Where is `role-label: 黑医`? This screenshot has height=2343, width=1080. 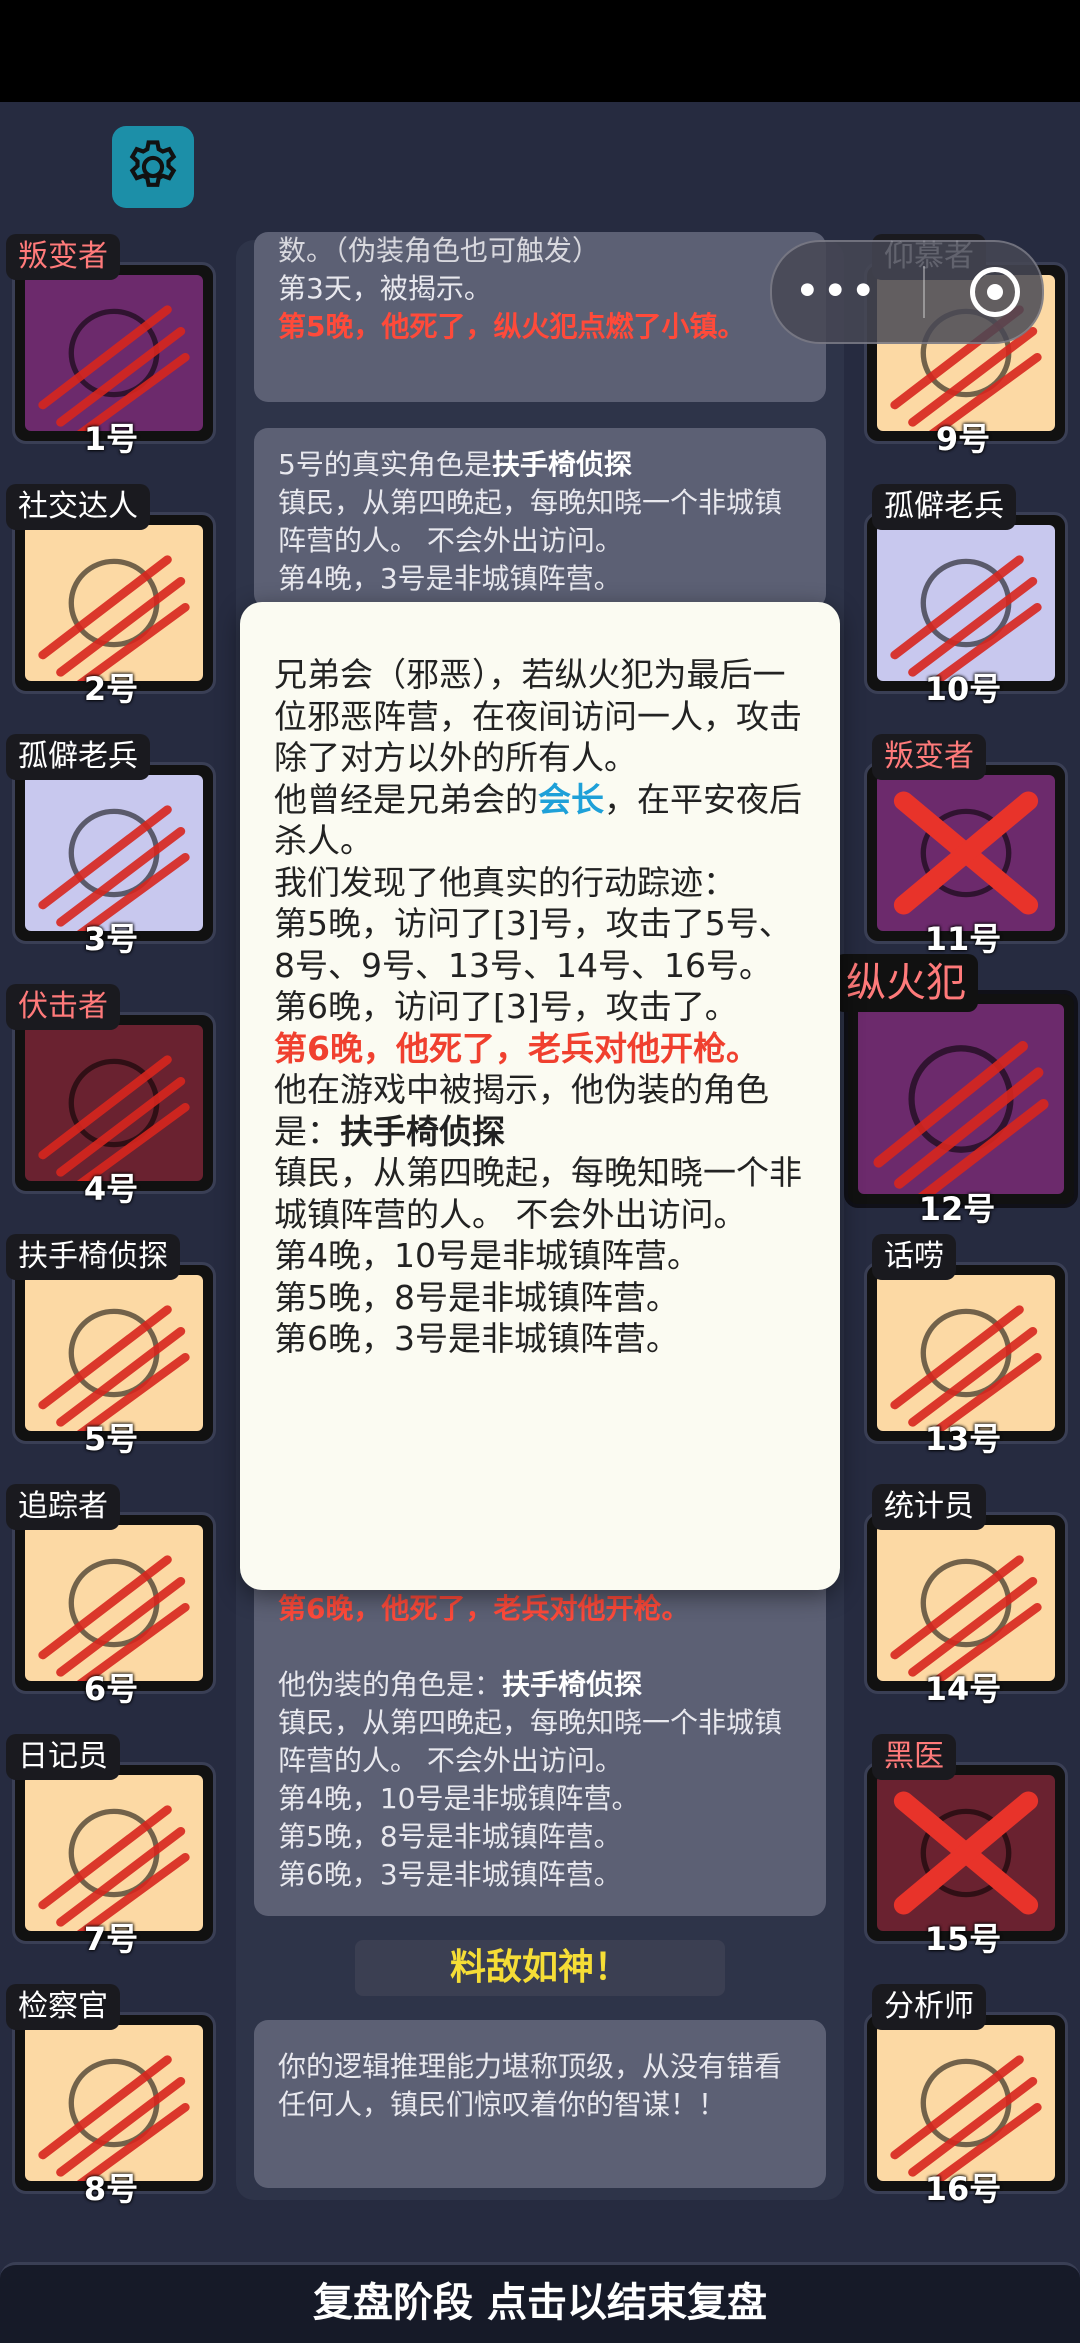 role-label: 黑医 is located at coordinates (914, 1757).